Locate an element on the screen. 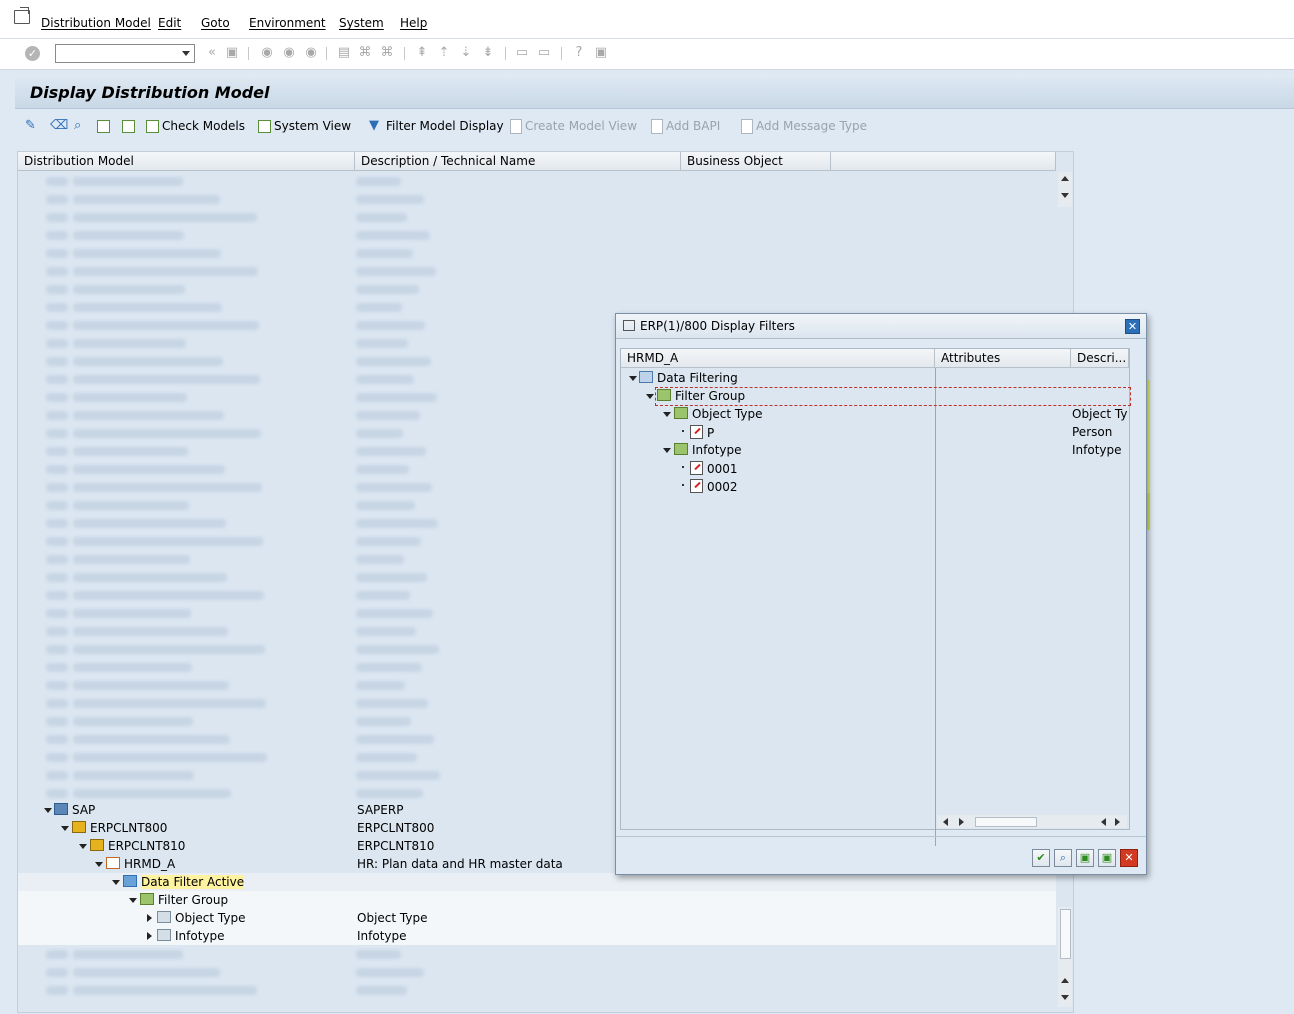 The width and height of the screenshot is (1294, 1014). sap-window-icon is located at coordinates (22, 15).